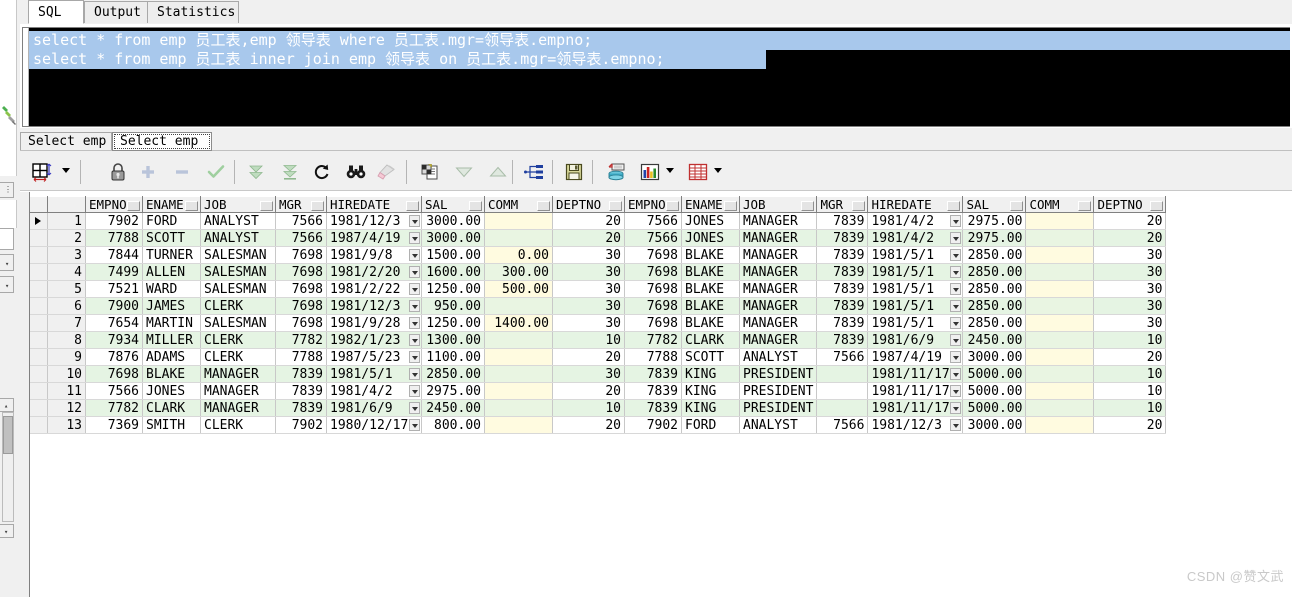 Image resolution: width=1292 pixels, height=597 pixels. Describe the element at coordinates (842, 357) in the screenshot. I see `cell-mgr-2: 7566` at that location.